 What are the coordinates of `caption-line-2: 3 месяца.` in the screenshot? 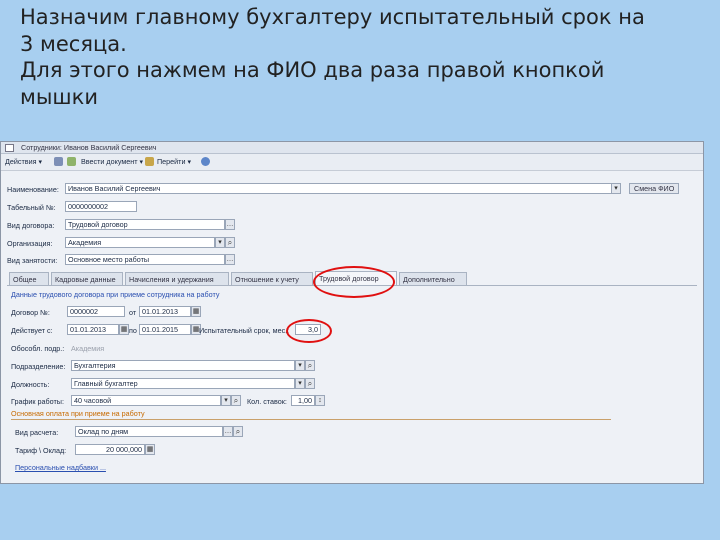 It's located at (73, 43).